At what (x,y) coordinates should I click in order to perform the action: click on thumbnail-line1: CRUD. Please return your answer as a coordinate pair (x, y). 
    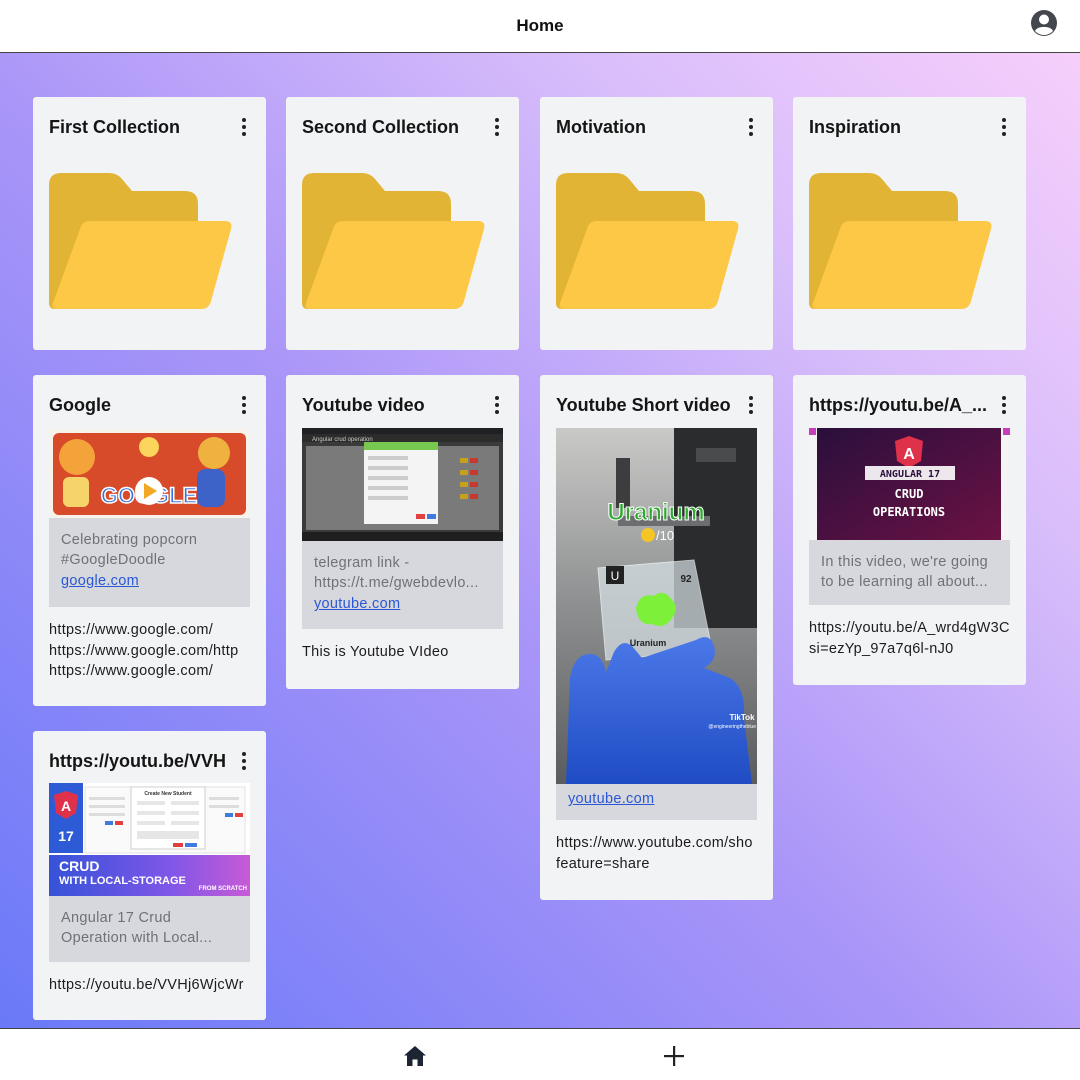
    Looking at the image, I should click on (79, 866).